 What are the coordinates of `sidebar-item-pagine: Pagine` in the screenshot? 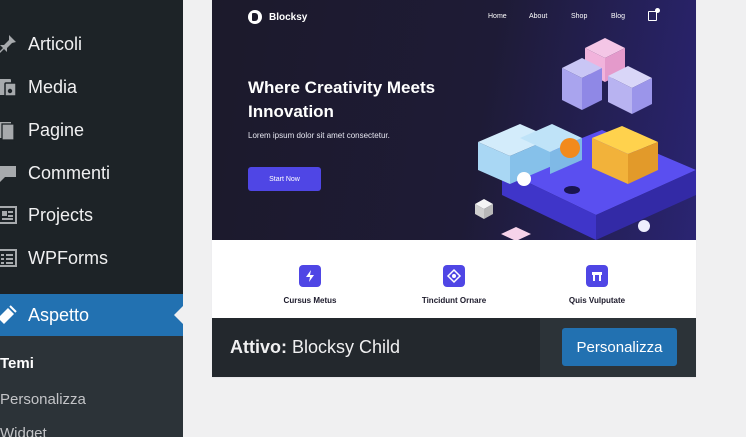 It's located at (91, 130).